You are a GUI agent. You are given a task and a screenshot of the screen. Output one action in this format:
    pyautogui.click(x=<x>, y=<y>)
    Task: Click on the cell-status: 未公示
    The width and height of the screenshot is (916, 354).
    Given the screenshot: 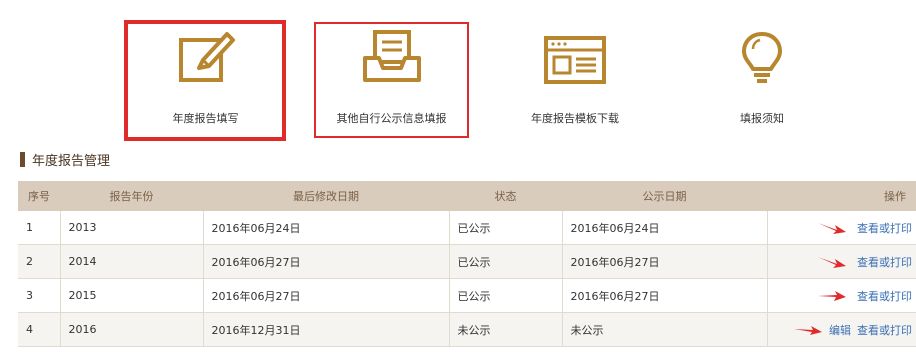 What is the action you would take?
    pyautogui.click(x=506, y=329)
    